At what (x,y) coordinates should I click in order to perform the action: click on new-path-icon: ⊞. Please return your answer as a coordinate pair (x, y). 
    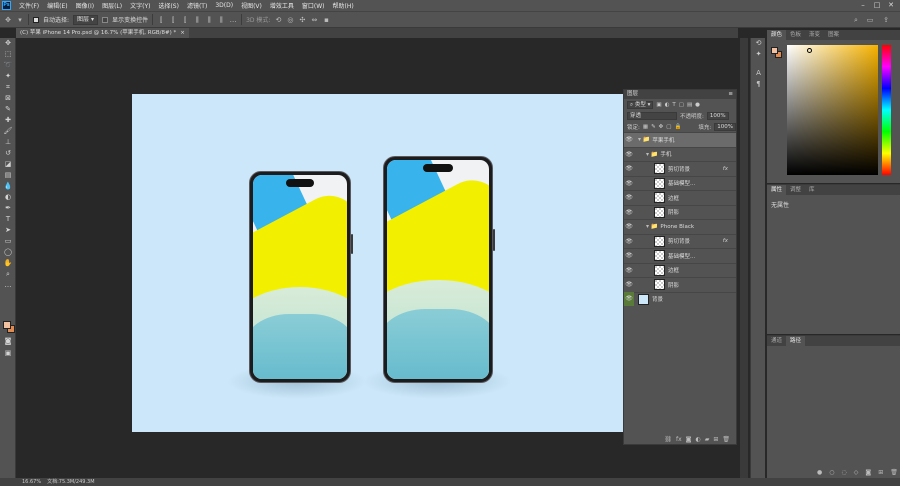
    Looking at the image, I should click on (880, 472).